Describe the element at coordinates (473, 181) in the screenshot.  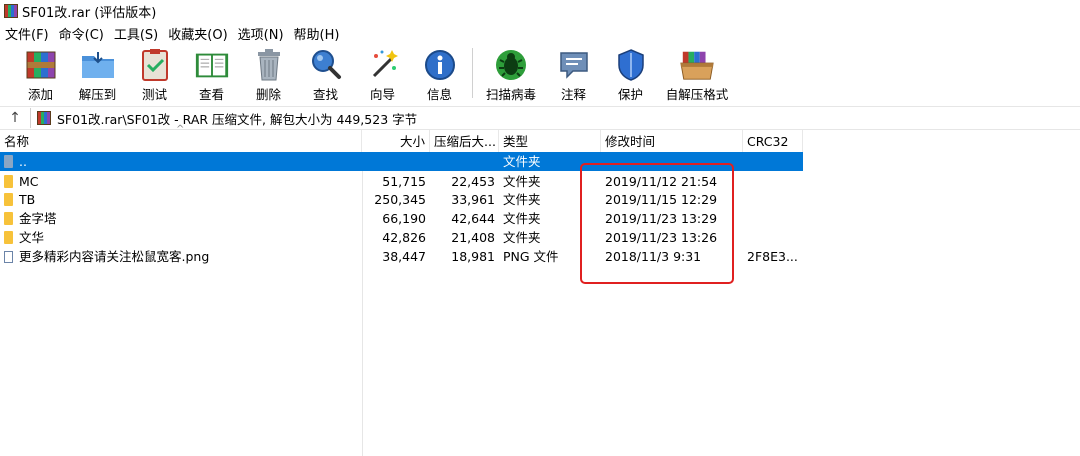
I see `file-packed-cell: 22,453` at that location.